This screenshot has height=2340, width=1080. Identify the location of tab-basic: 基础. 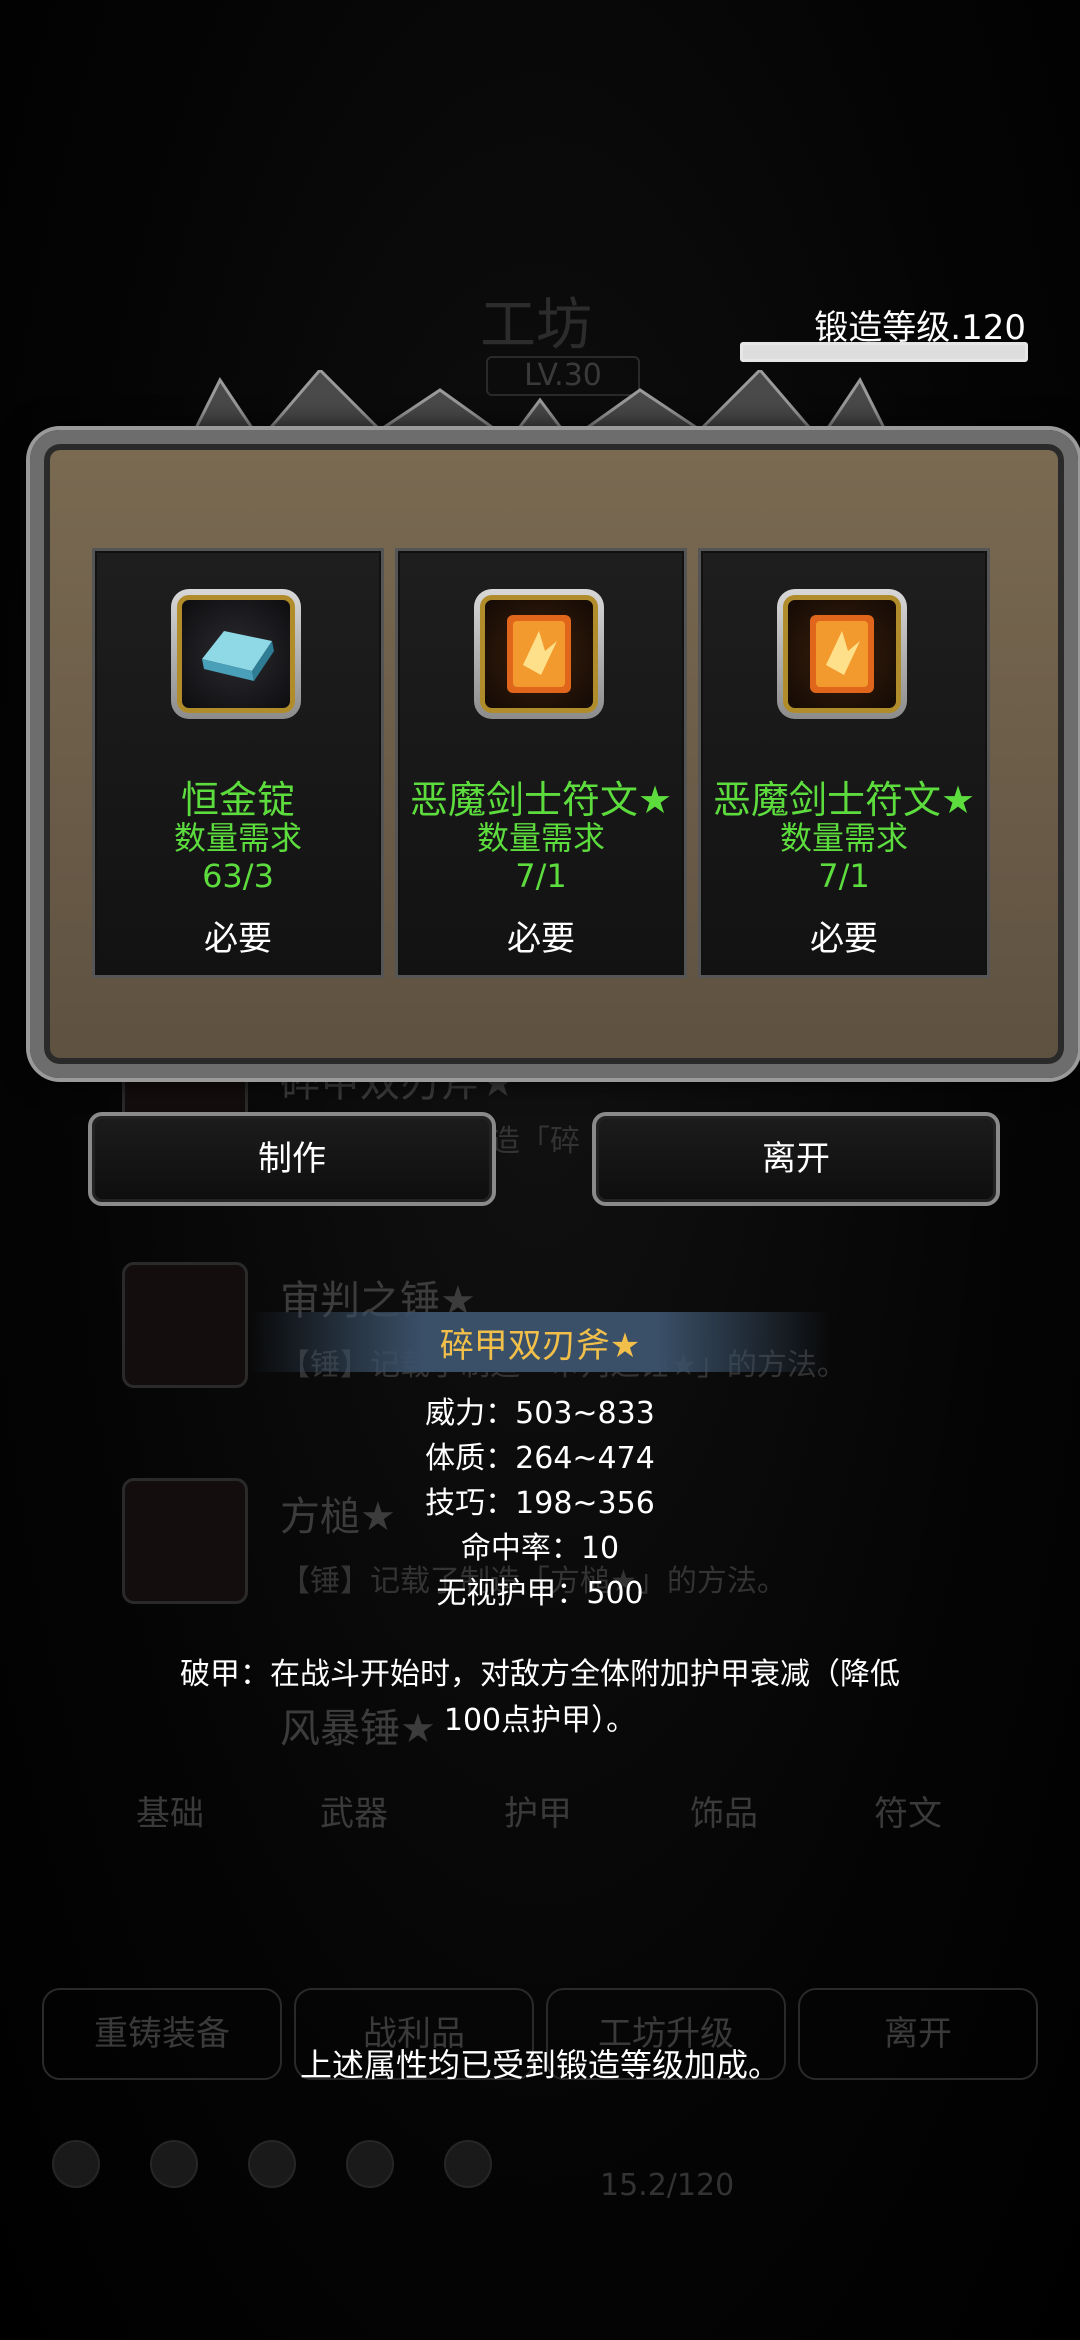
(170, 1810).